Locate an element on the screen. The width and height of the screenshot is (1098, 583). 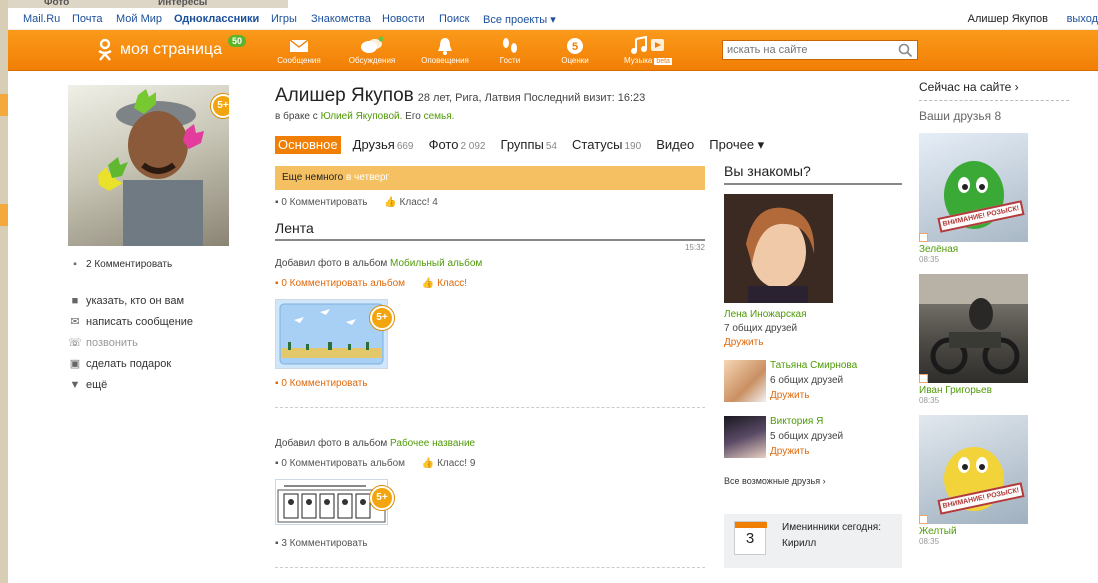
photo-comment-link: ▪ 0 Комментировать is located at coordinates (321, 383).